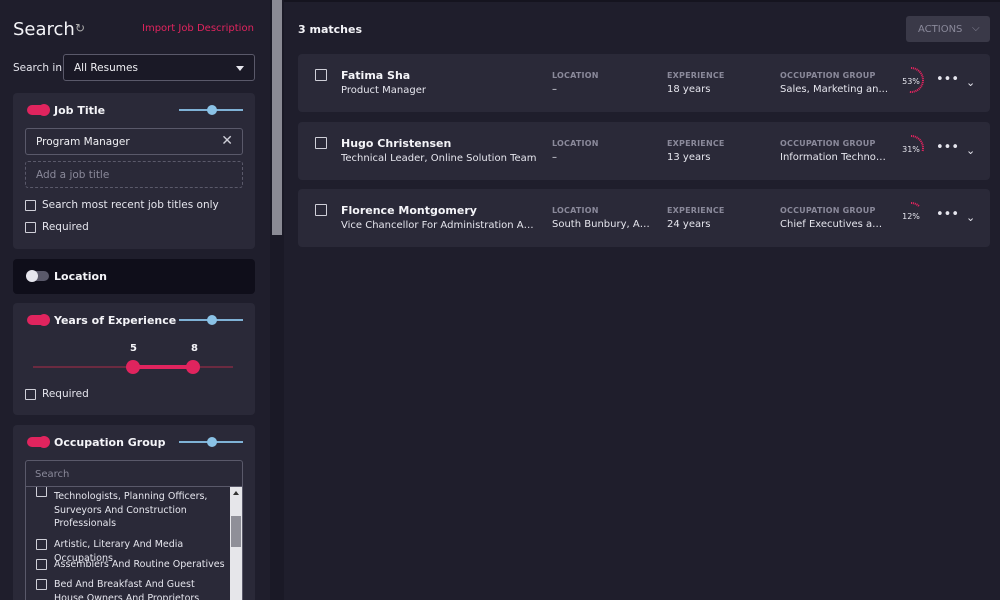  Describe the element at coordinates (227, 141) in the screenshot. I see `close-icon: ✕` at that location.